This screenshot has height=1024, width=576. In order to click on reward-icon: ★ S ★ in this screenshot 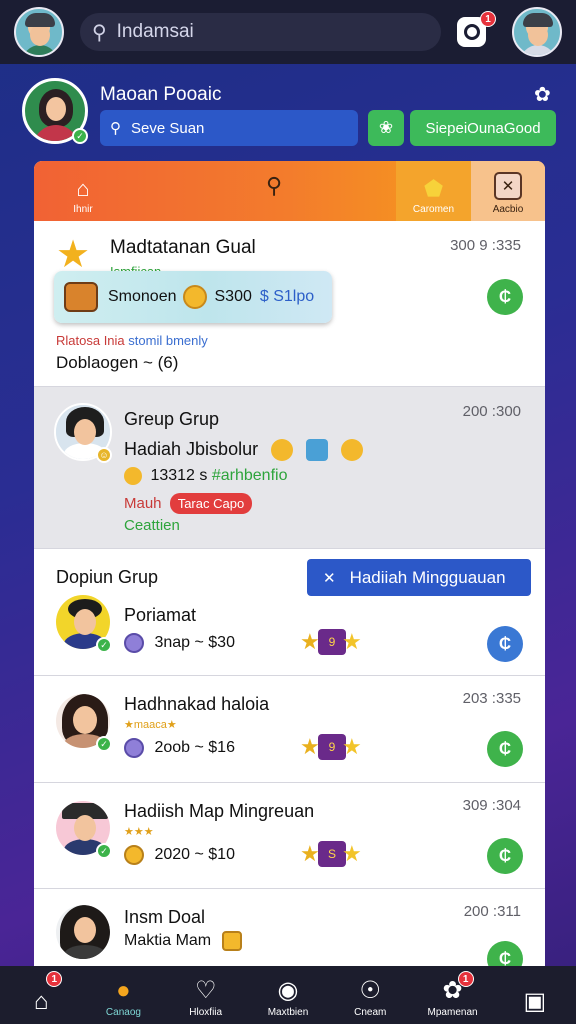, I will do `click(331, 854)`.